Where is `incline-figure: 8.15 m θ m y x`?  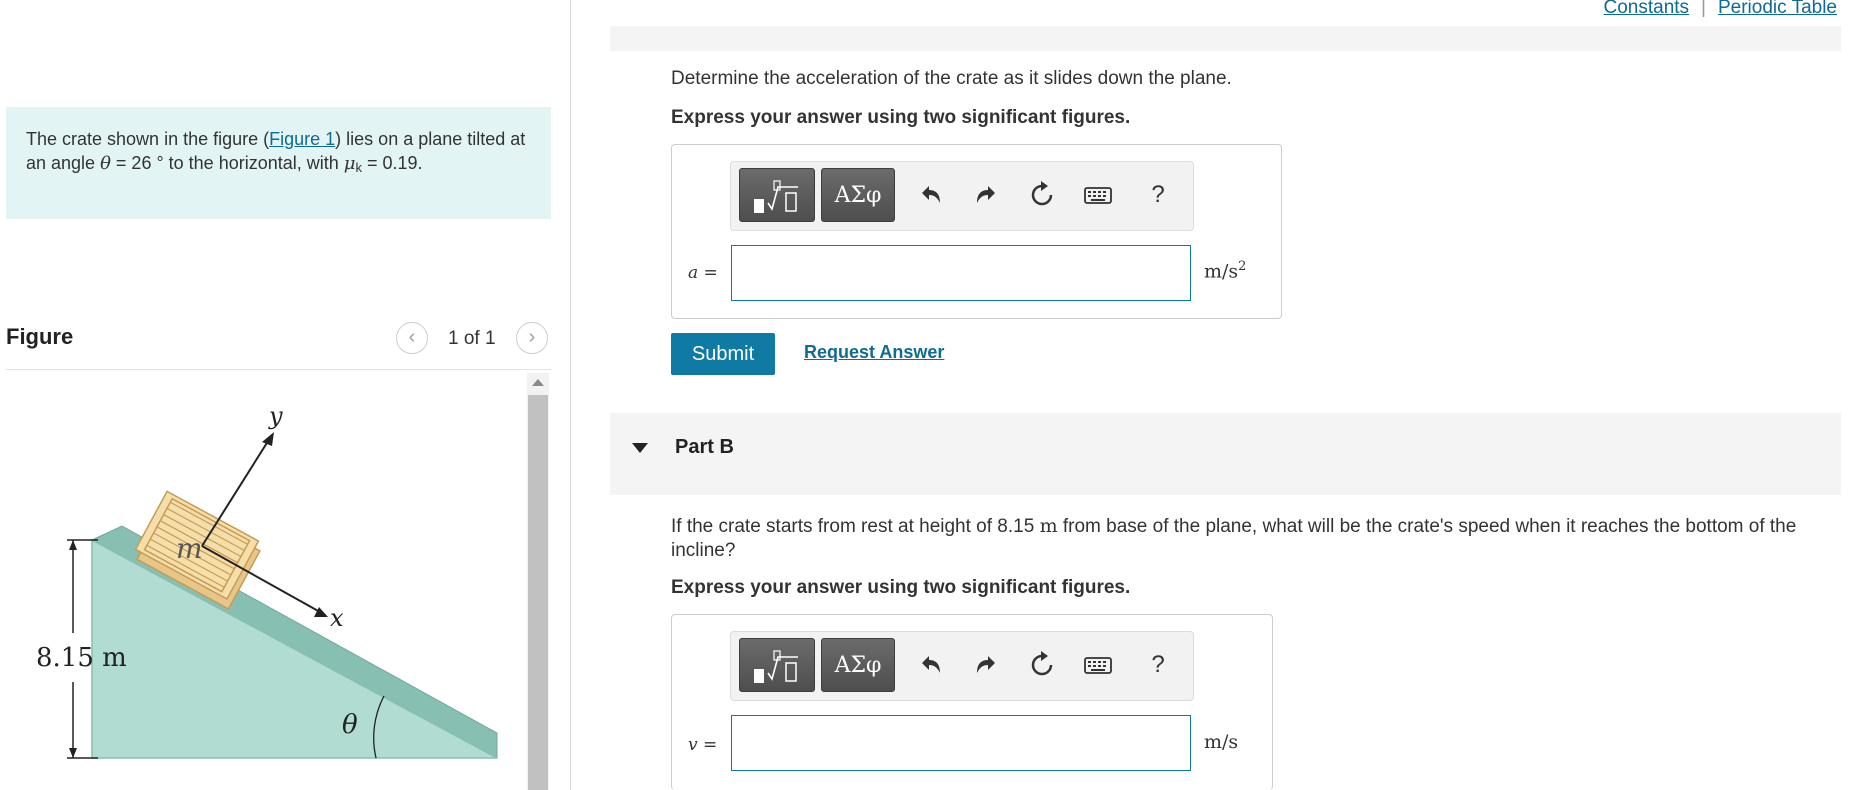 incline-figure: 8.15 m θ m y x is located at coordinates (267, 580).